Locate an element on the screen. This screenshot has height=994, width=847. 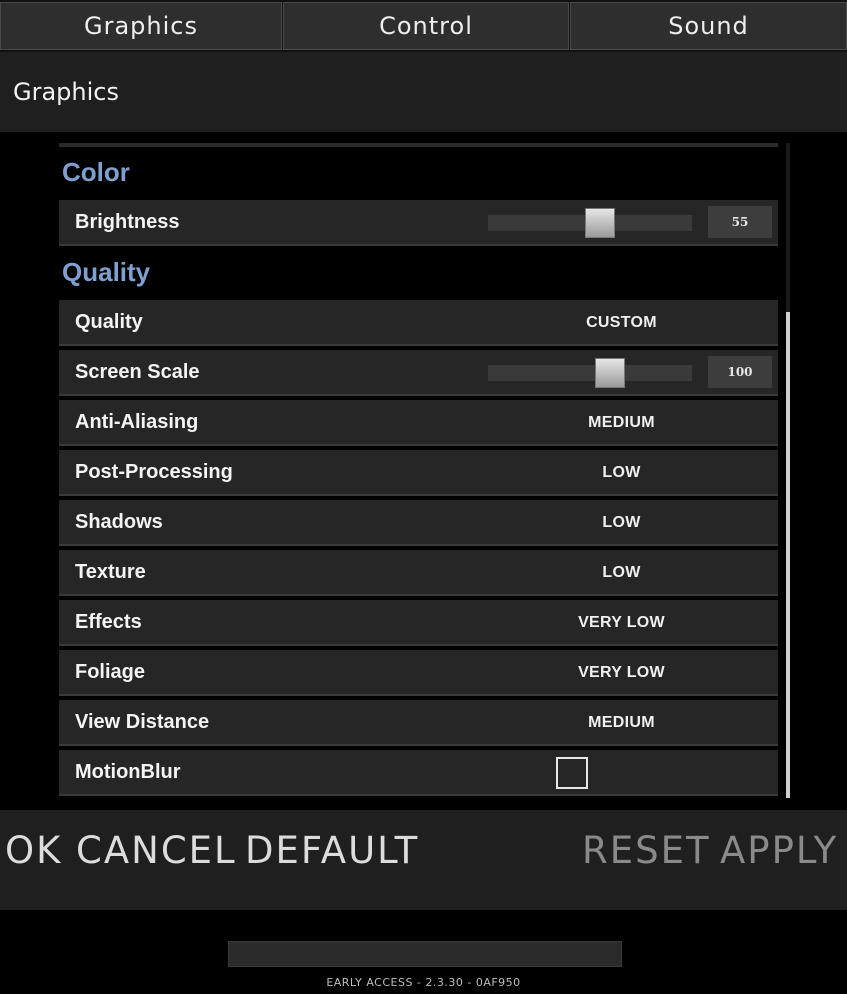
ok-button: OK is located at coordinates (33, 851).